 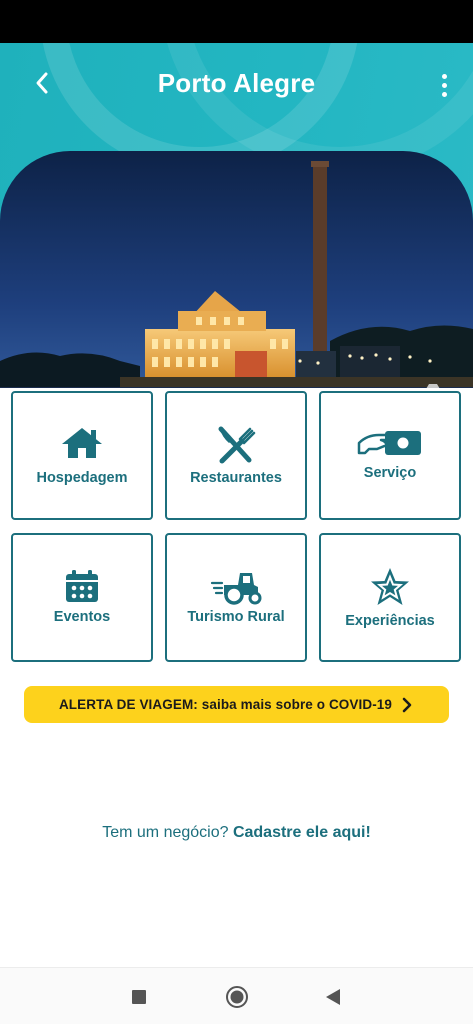 I want to click on star-icon, so click(x=390, y=586).